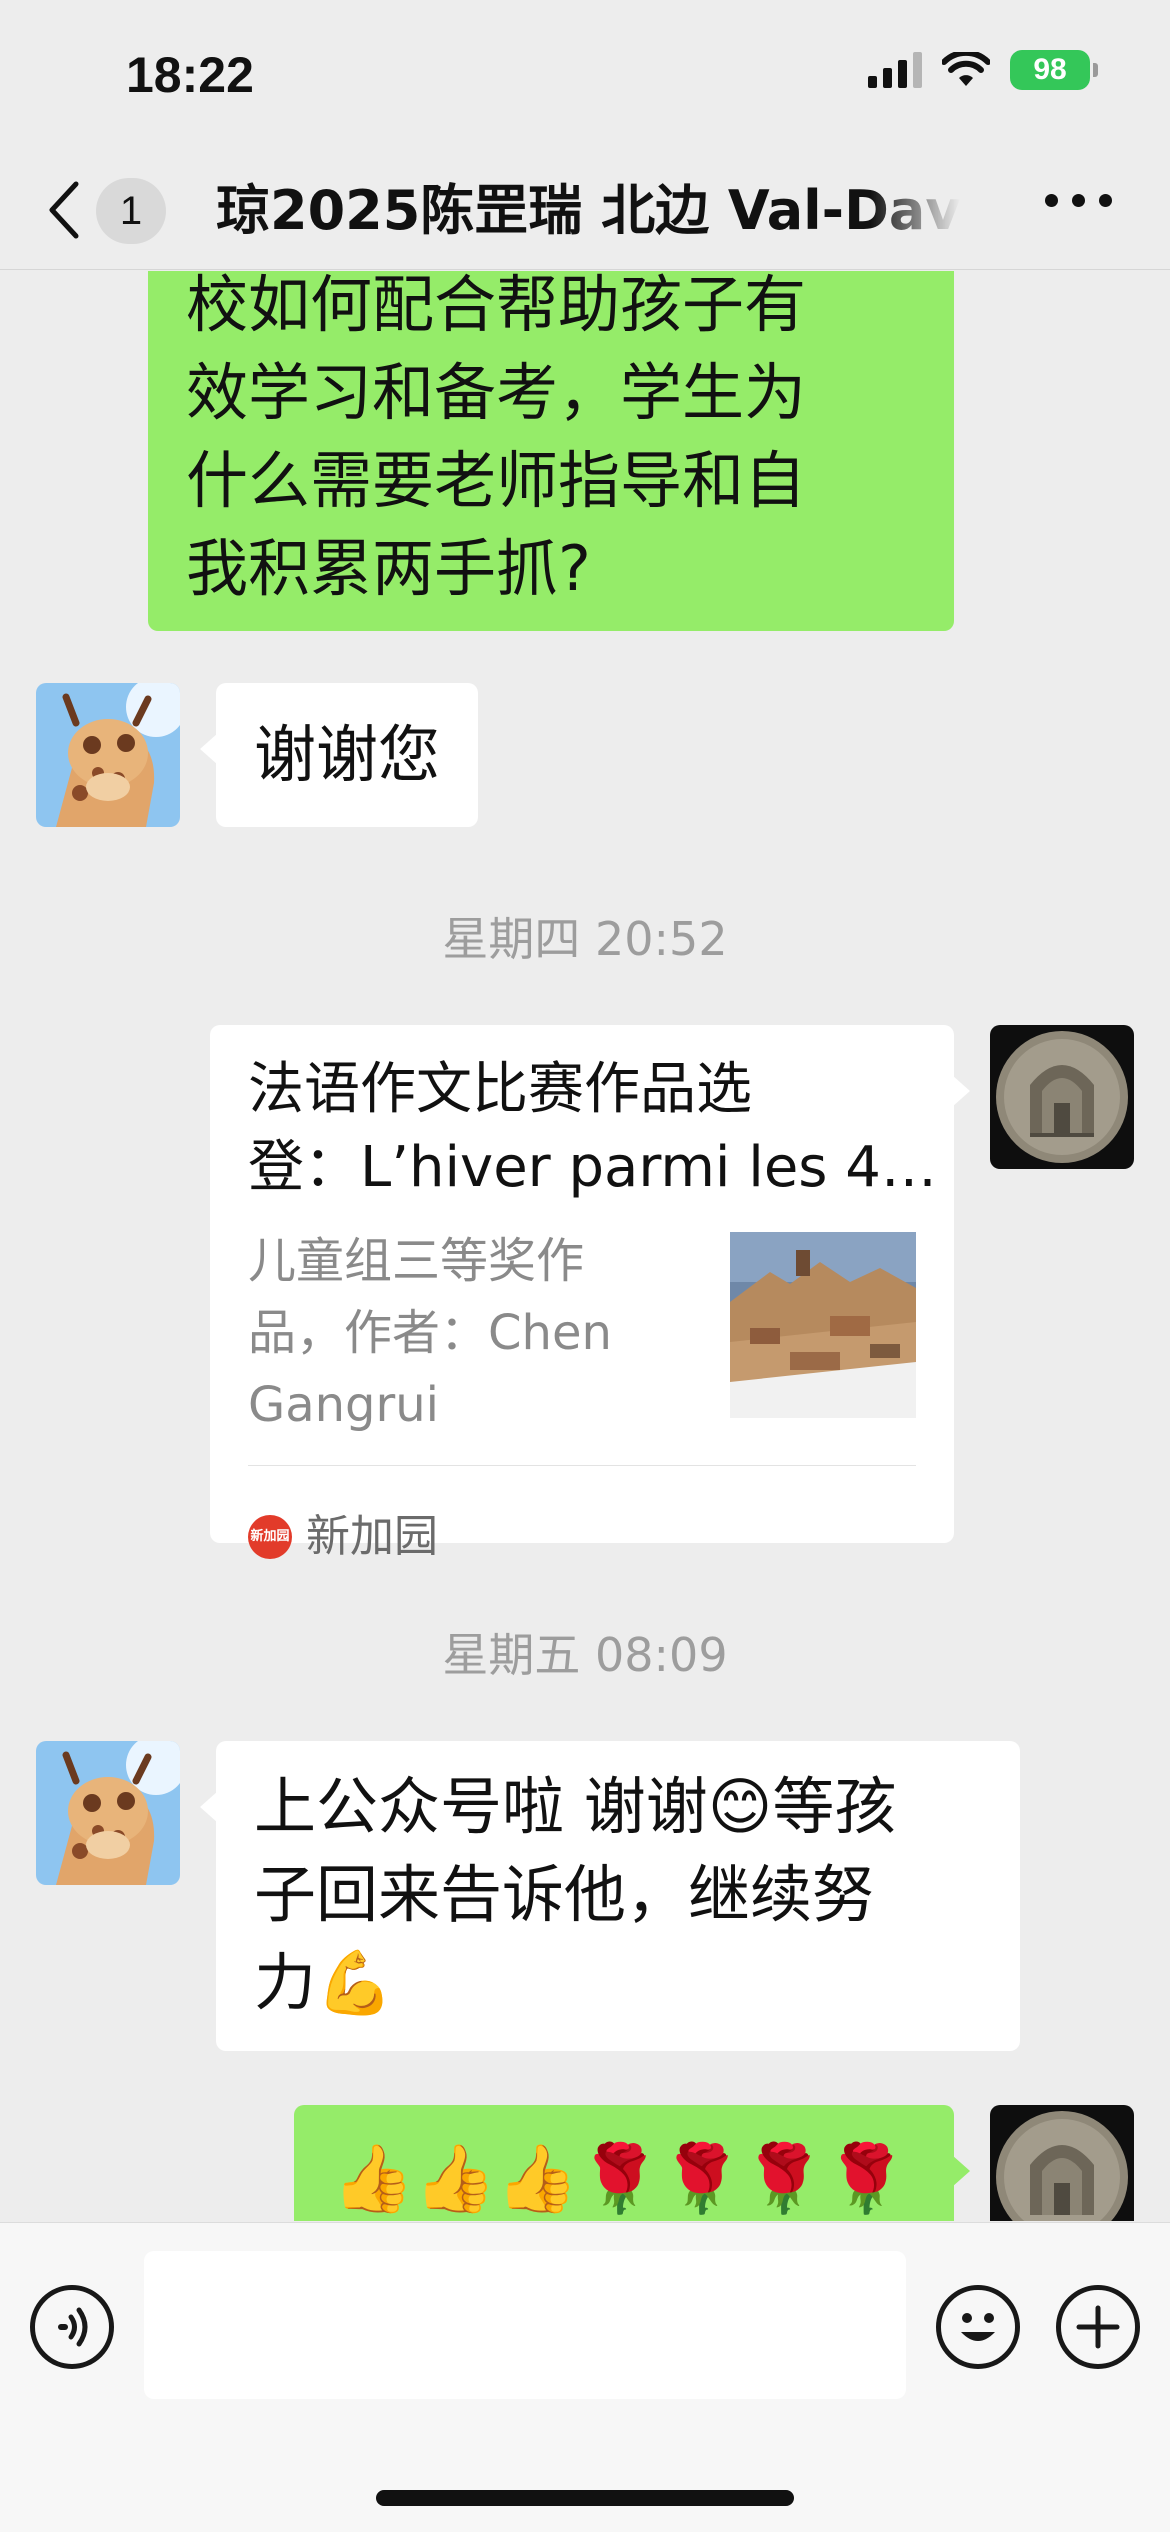  Describe the element at coordinates (620, 2178) in the screenshot. I see `message-text: 👍👍👍🌹🌹🌹🌹` at that location.